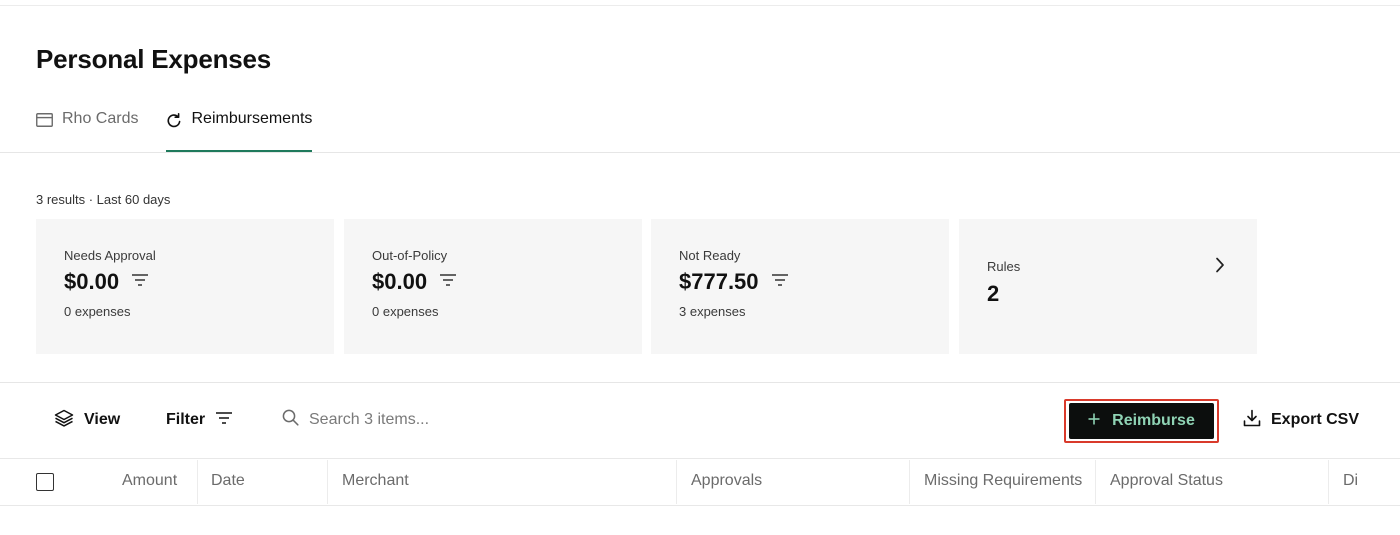  I want to click on reimburse-label: Reimburse, so click(1153, 420).